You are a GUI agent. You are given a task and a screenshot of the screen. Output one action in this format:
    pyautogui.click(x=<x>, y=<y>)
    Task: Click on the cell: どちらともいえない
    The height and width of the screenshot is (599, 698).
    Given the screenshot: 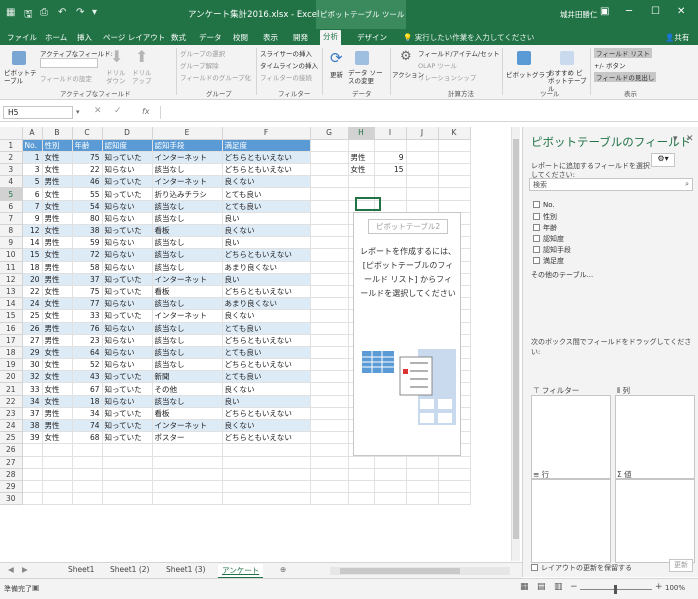 What is the action you would take?
    pyautogui.click(x=266, y=414)
    